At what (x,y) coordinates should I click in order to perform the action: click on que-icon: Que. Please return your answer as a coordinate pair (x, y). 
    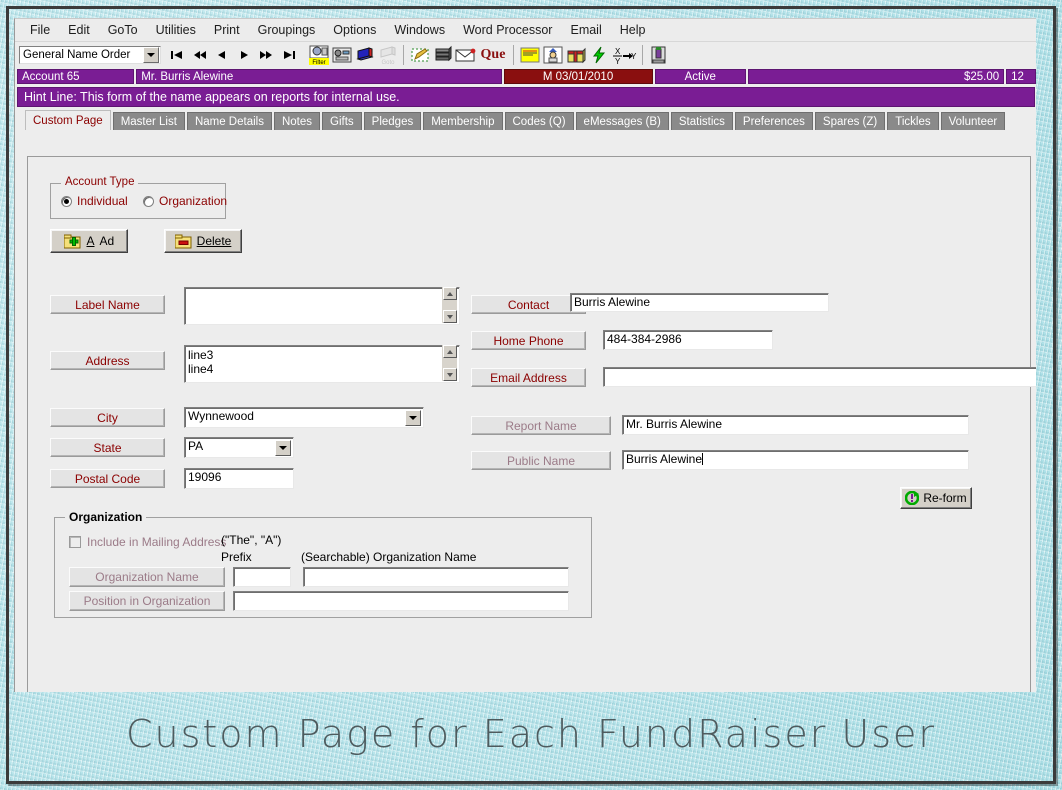
    Looking at the image, I should click on (493, 55).